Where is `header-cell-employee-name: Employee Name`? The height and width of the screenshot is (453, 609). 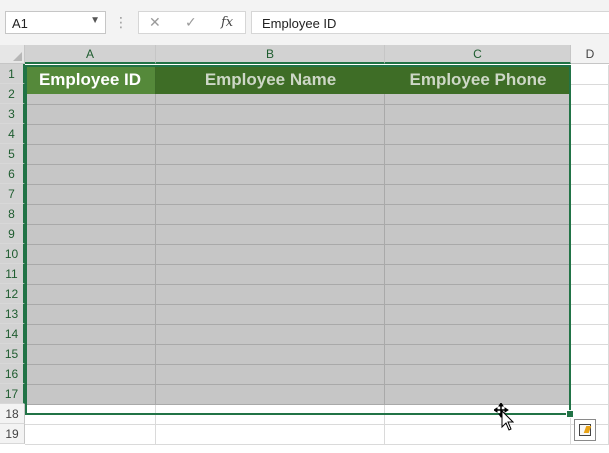 header-cell-employee-name: Employee Name is located at coordinates (270, 79).